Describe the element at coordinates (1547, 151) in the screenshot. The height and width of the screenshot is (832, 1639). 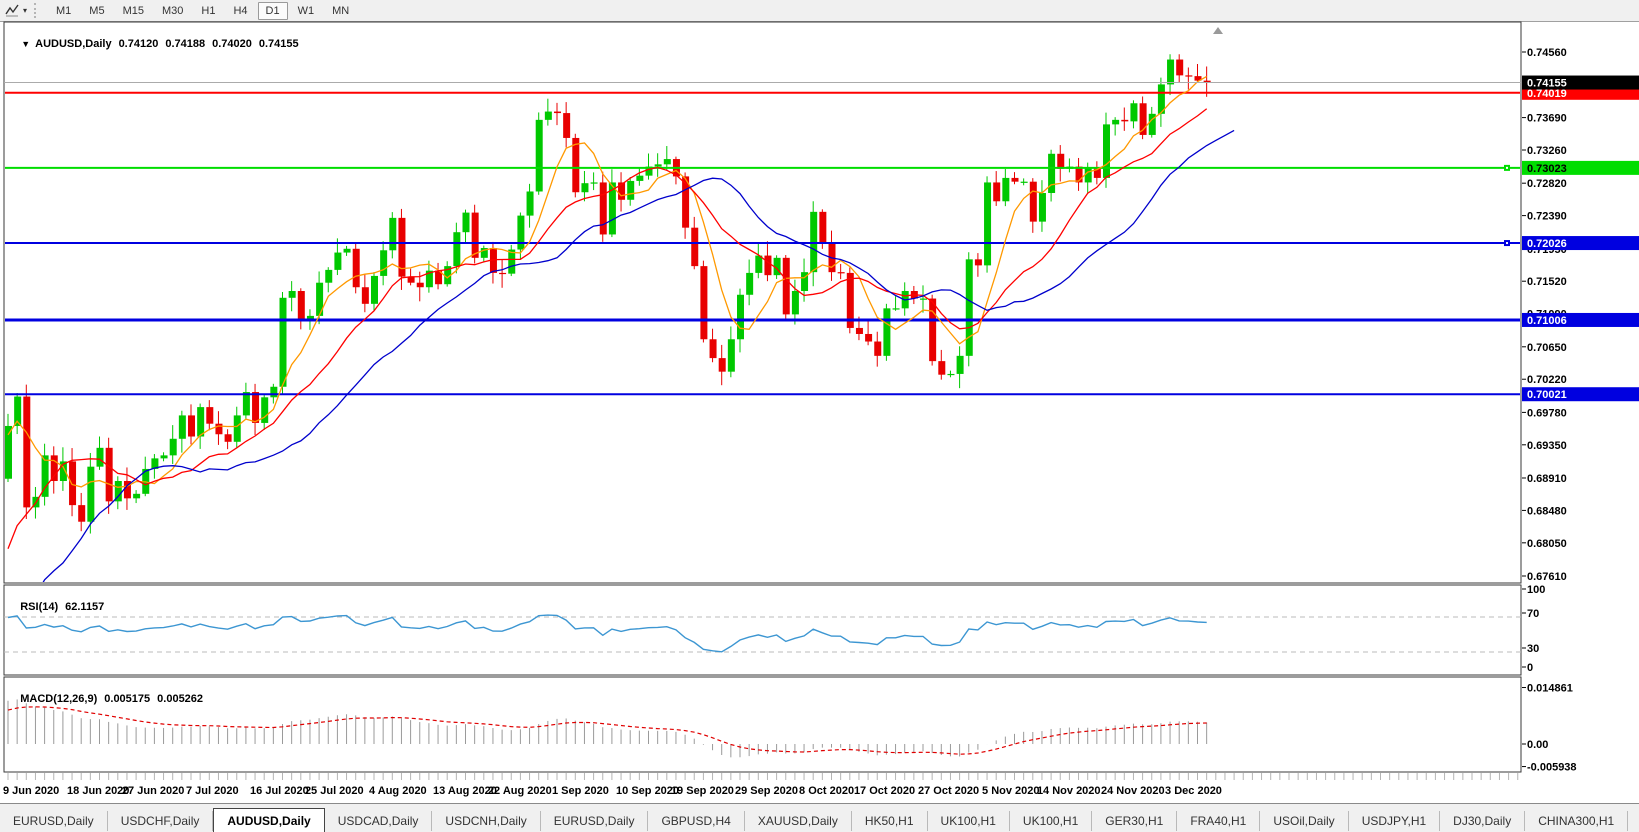
I see `svg-text: 0.73260` at that location.